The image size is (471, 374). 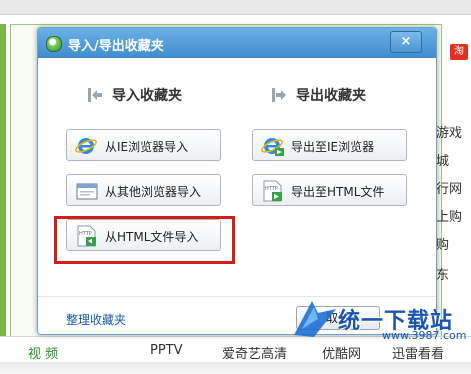 I want to click on left-green-bar, so click(x=3, y=189).